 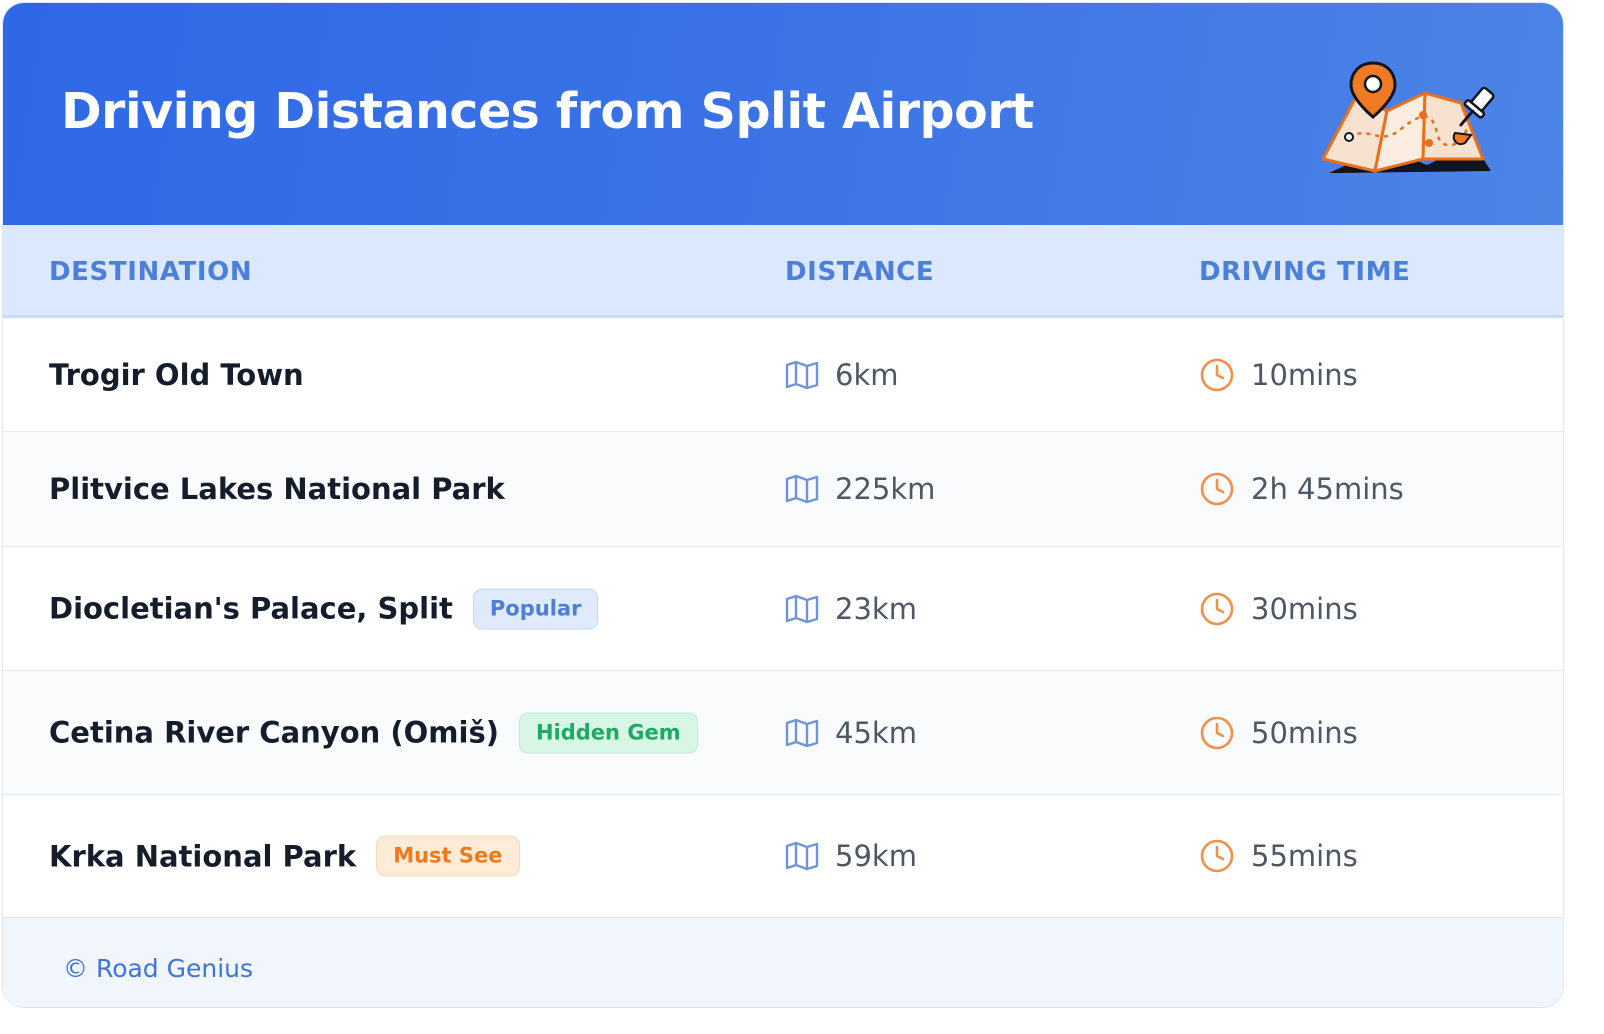 What do you see at coordinates (1304, 608) in the screenshot?
I see `driving-time-value: 30mins` at bounding box center [1304, 608].